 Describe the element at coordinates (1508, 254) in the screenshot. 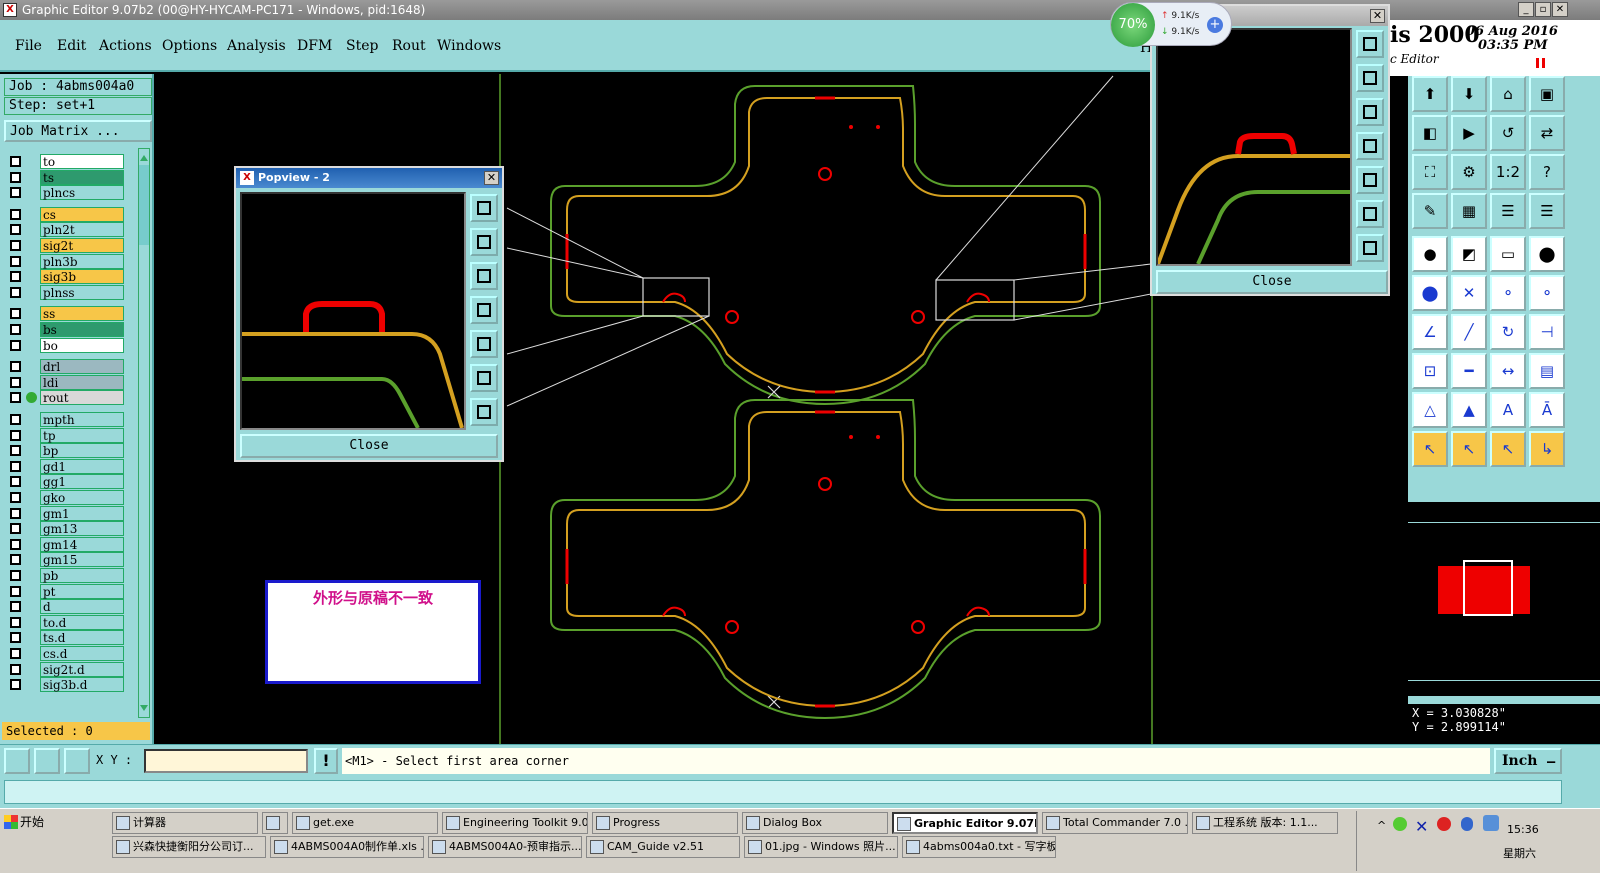

I see `ruler-tool-button: ▭` at that location.